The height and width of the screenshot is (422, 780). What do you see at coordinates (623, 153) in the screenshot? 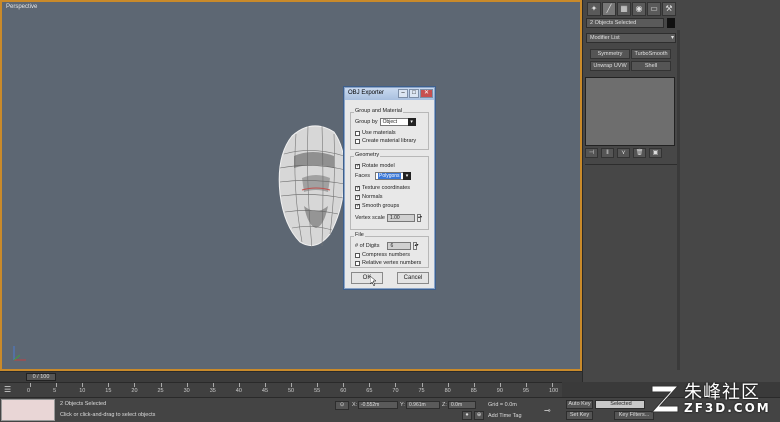
I see `make-unique-icon: ⋎` at bounding box center [623, 153].